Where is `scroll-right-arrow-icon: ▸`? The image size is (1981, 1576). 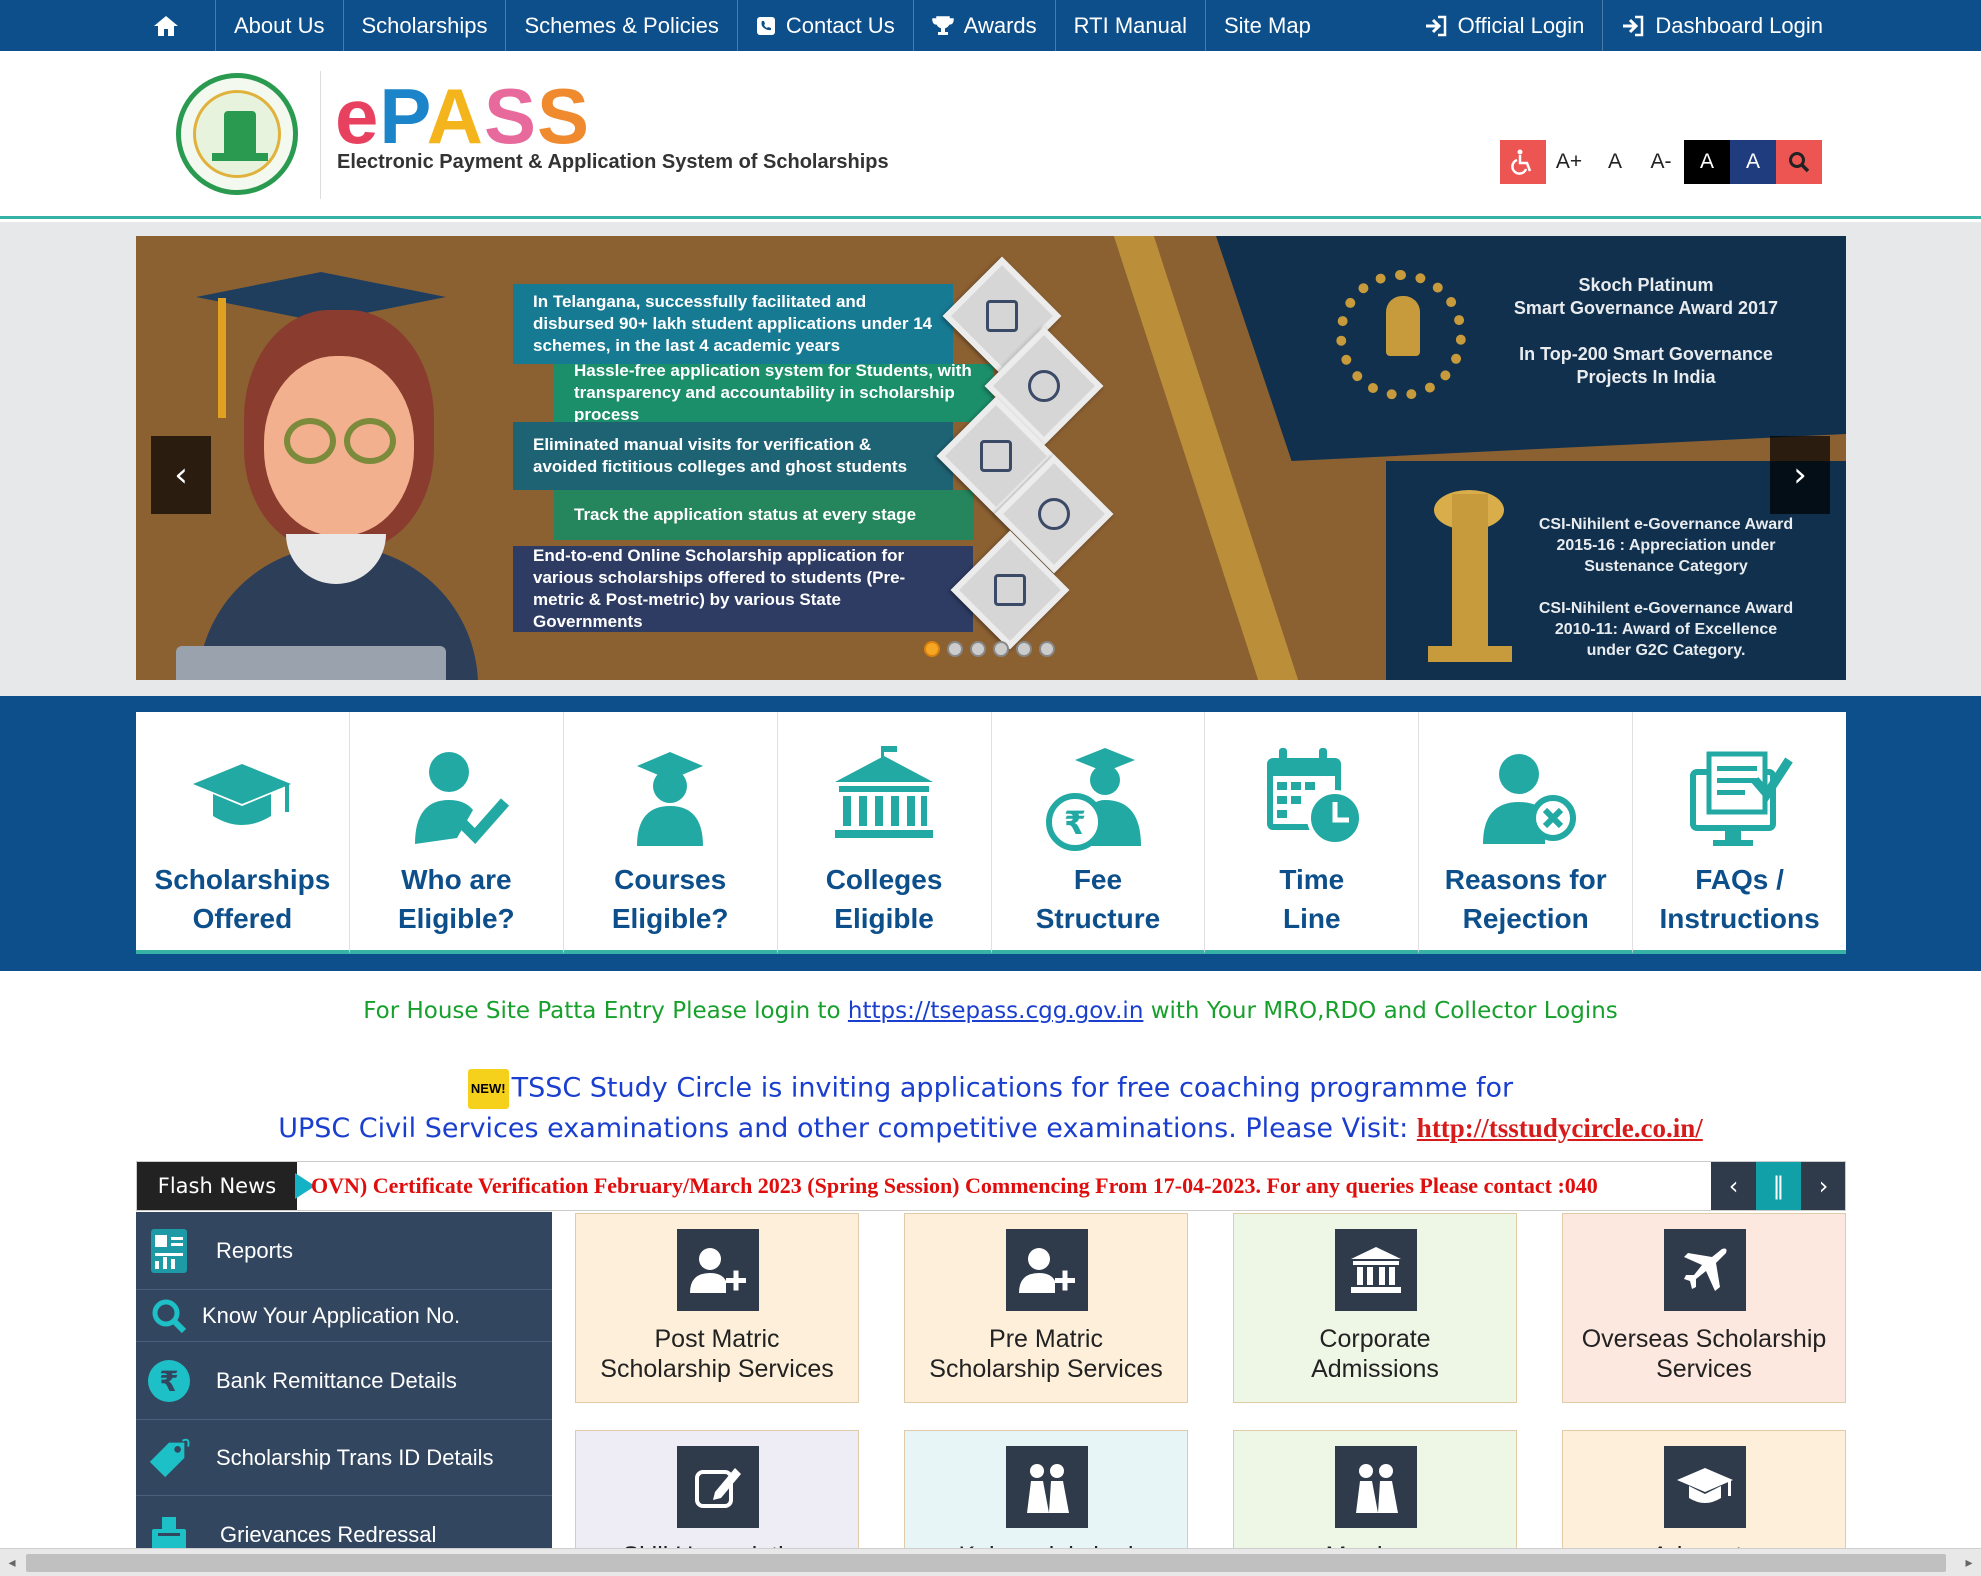
scroll-right-arrow-icon: ▸ is located at coordinates (1969, 1562).